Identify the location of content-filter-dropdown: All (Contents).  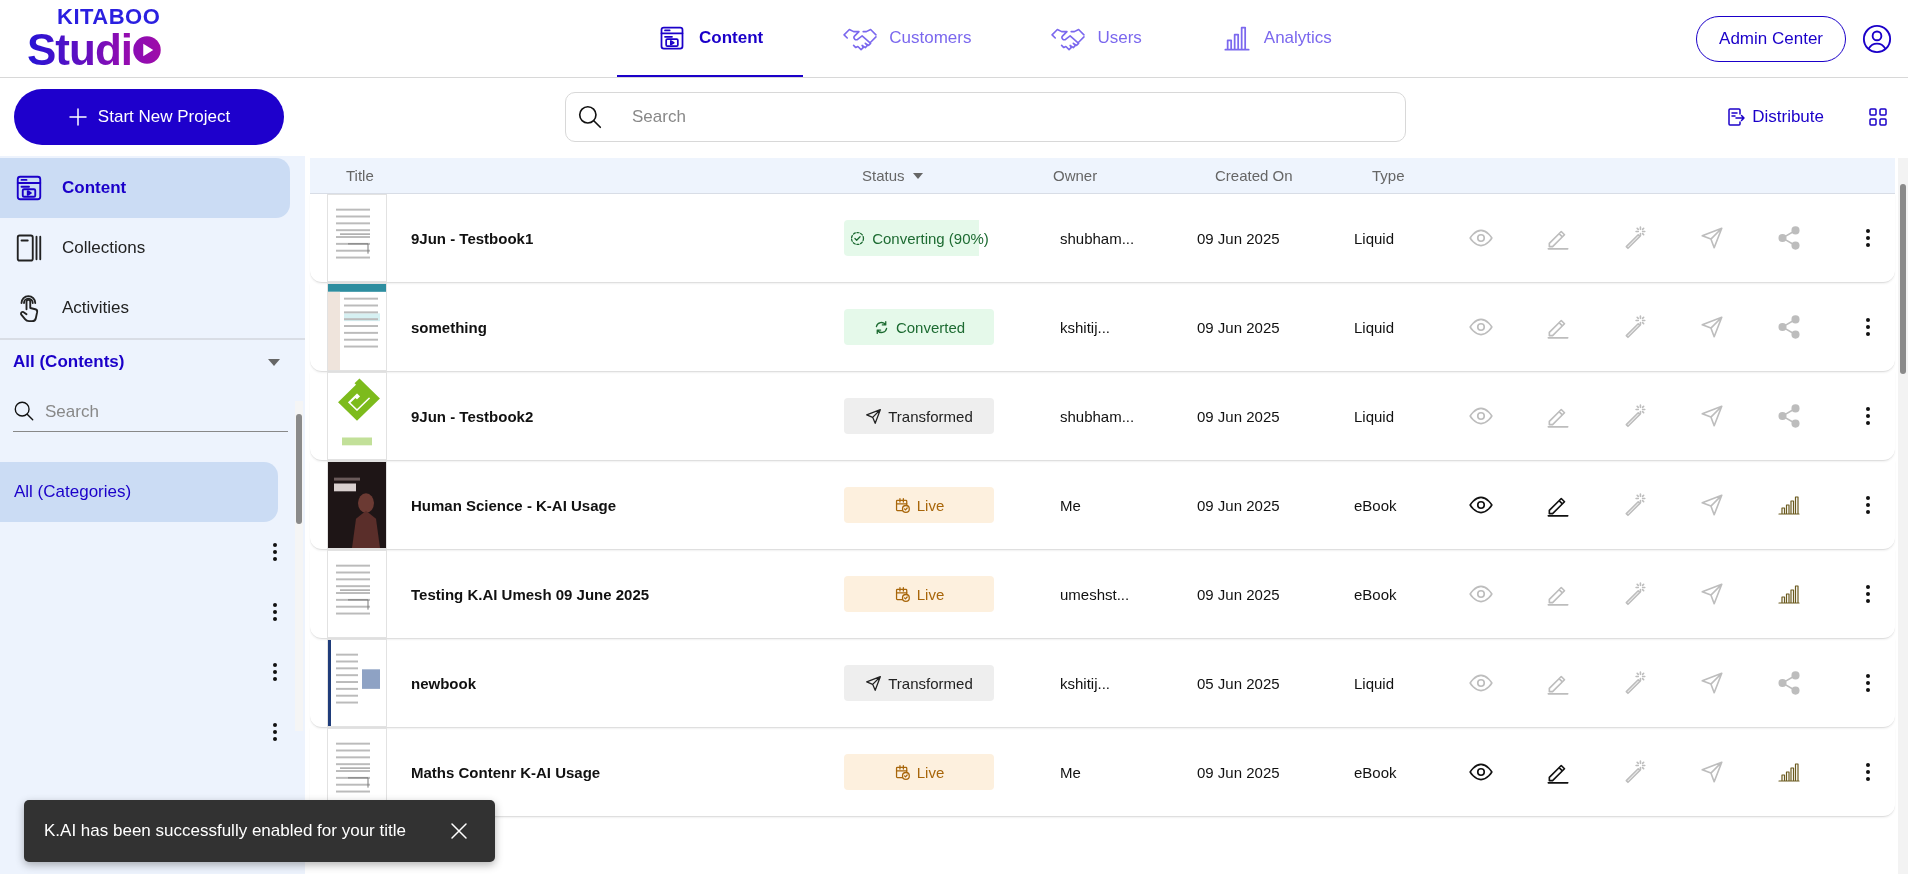
(145, 362).